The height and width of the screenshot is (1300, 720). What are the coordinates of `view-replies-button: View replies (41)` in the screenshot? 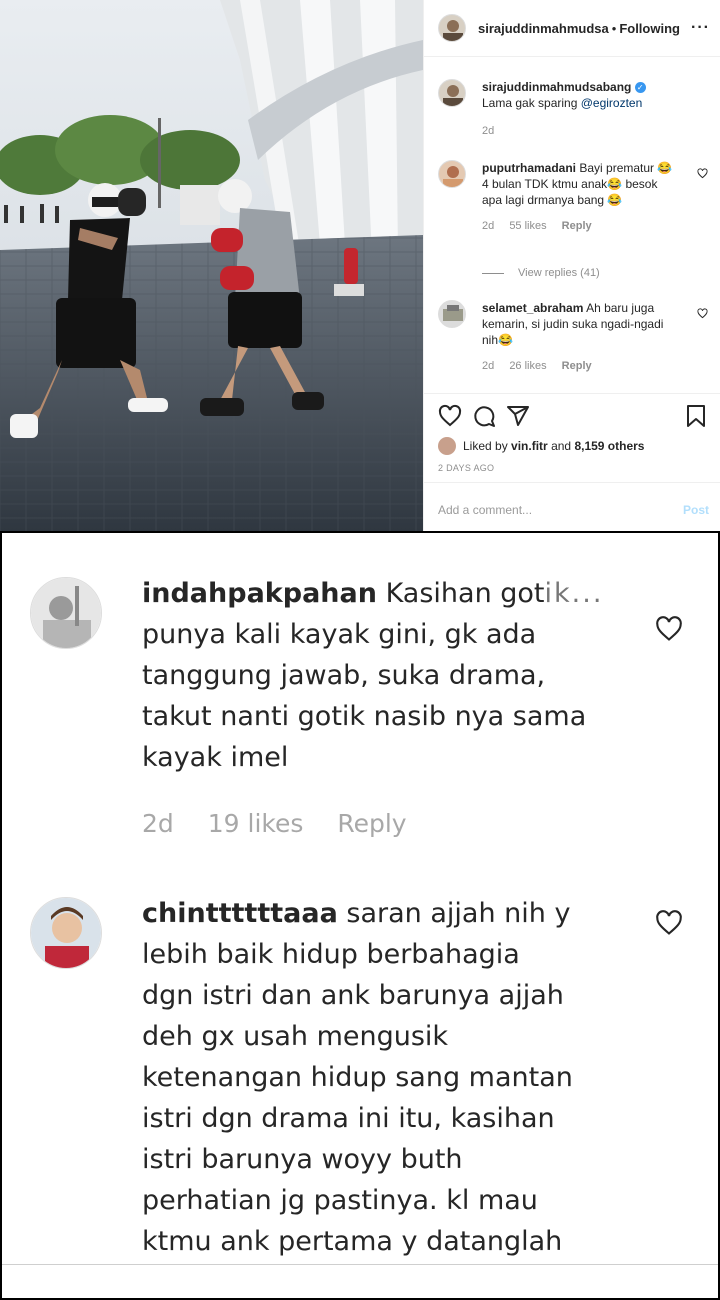 It's located at (541, 273).